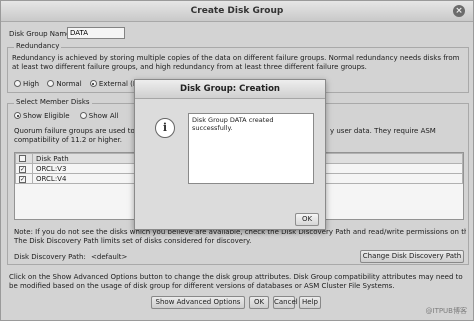 This screenshot has width=474, height=321. I want to click on window-titlebar: Create Disk Group ×, so click(237, 11).